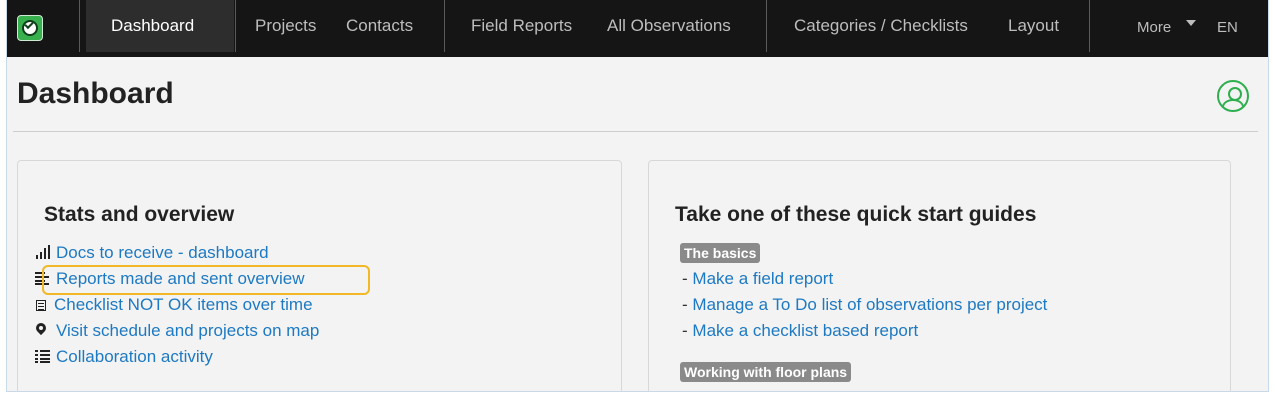 The width and height of the screenshot is (1275, 397). I want to click on link-label: Visit schedule and projects on map, so click(188, 330).